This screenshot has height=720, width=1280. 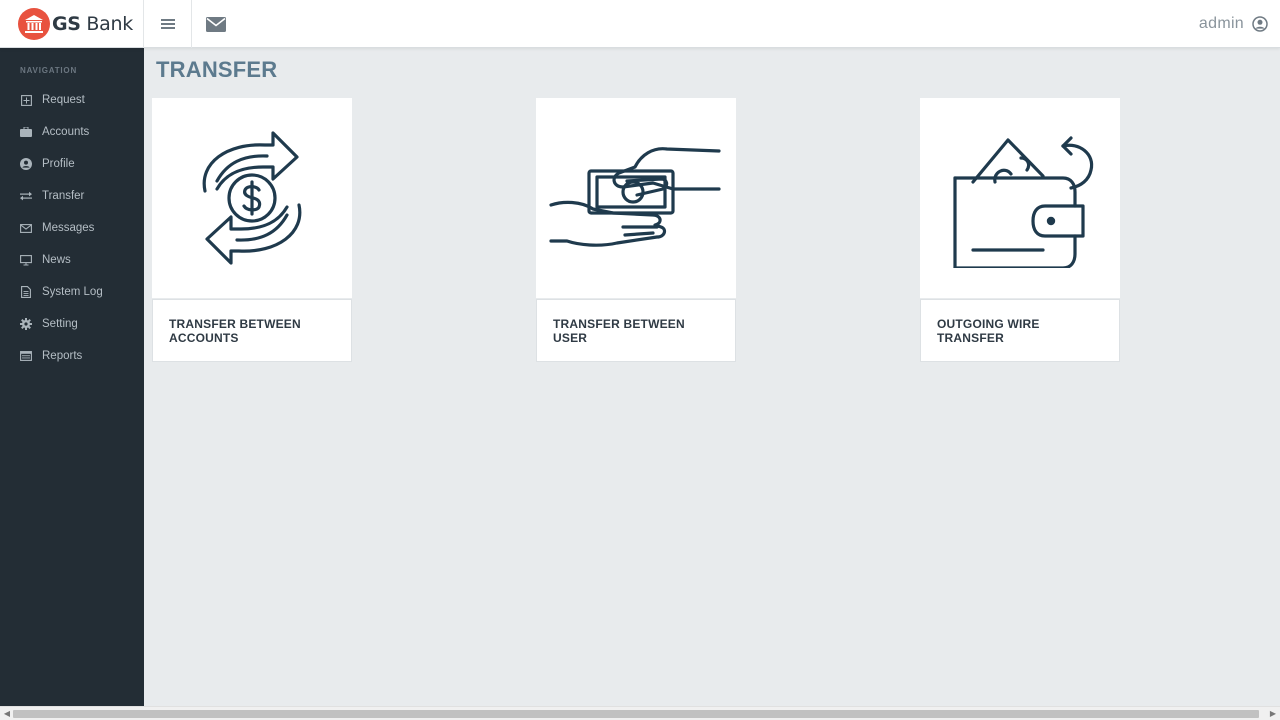 I want to click on user-name: admin, so click(x=1221, y=23).